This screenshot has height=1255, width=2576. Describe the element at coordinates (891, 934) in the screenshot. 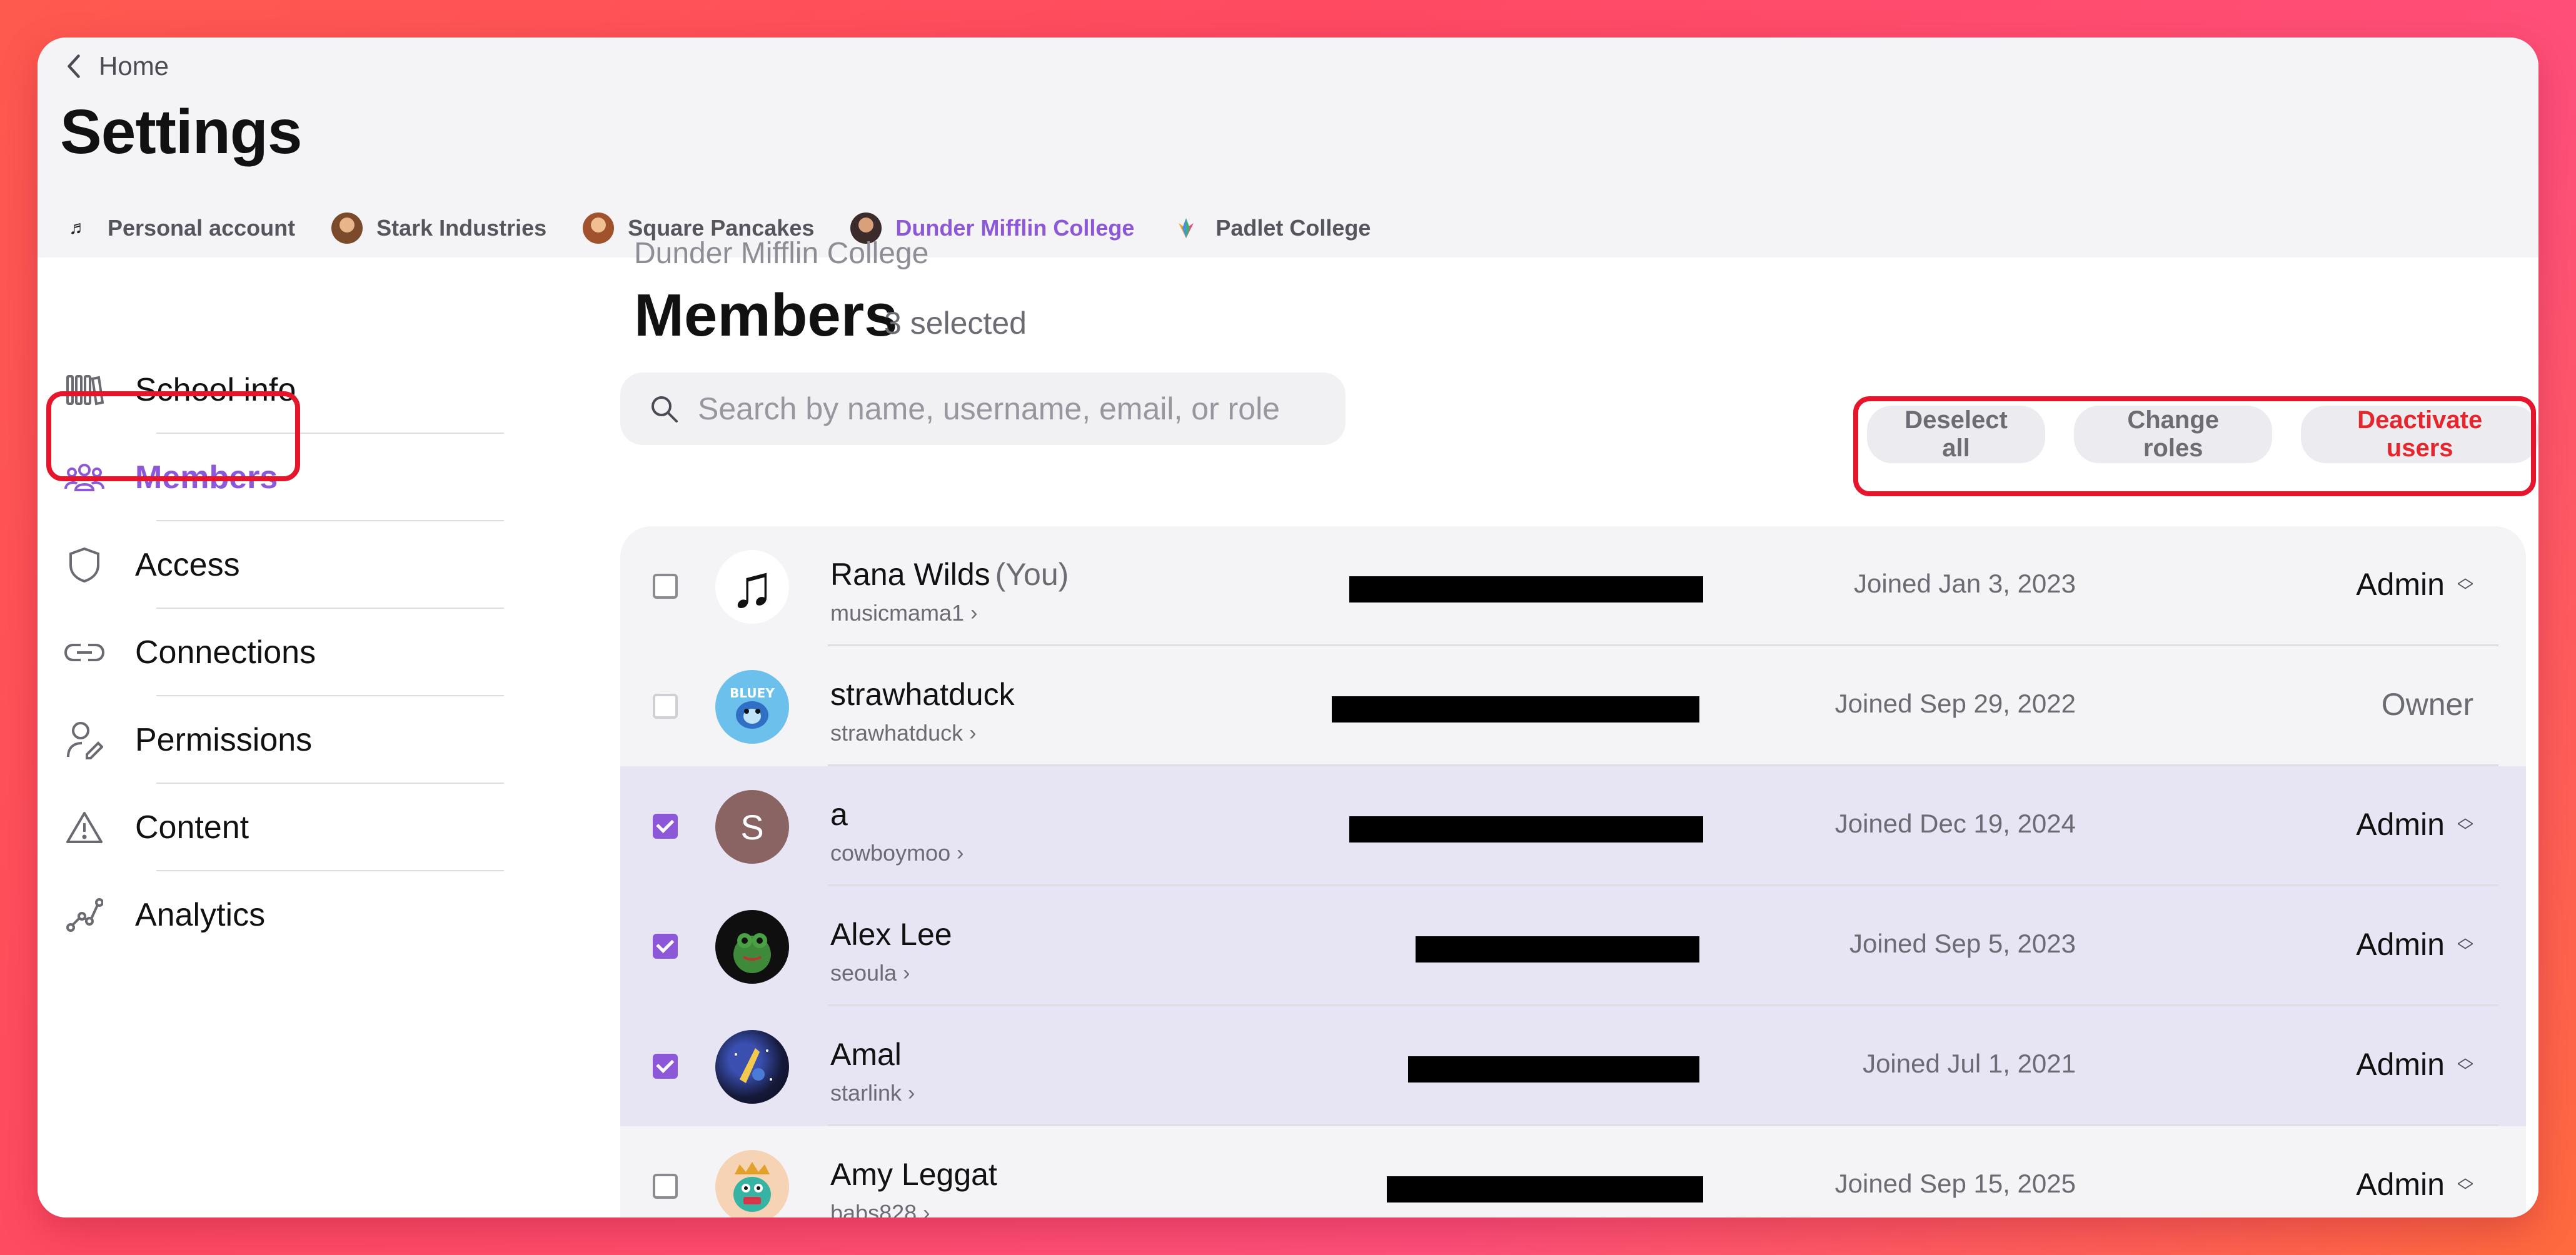

I see `member-name: Alex Lee` at that location.